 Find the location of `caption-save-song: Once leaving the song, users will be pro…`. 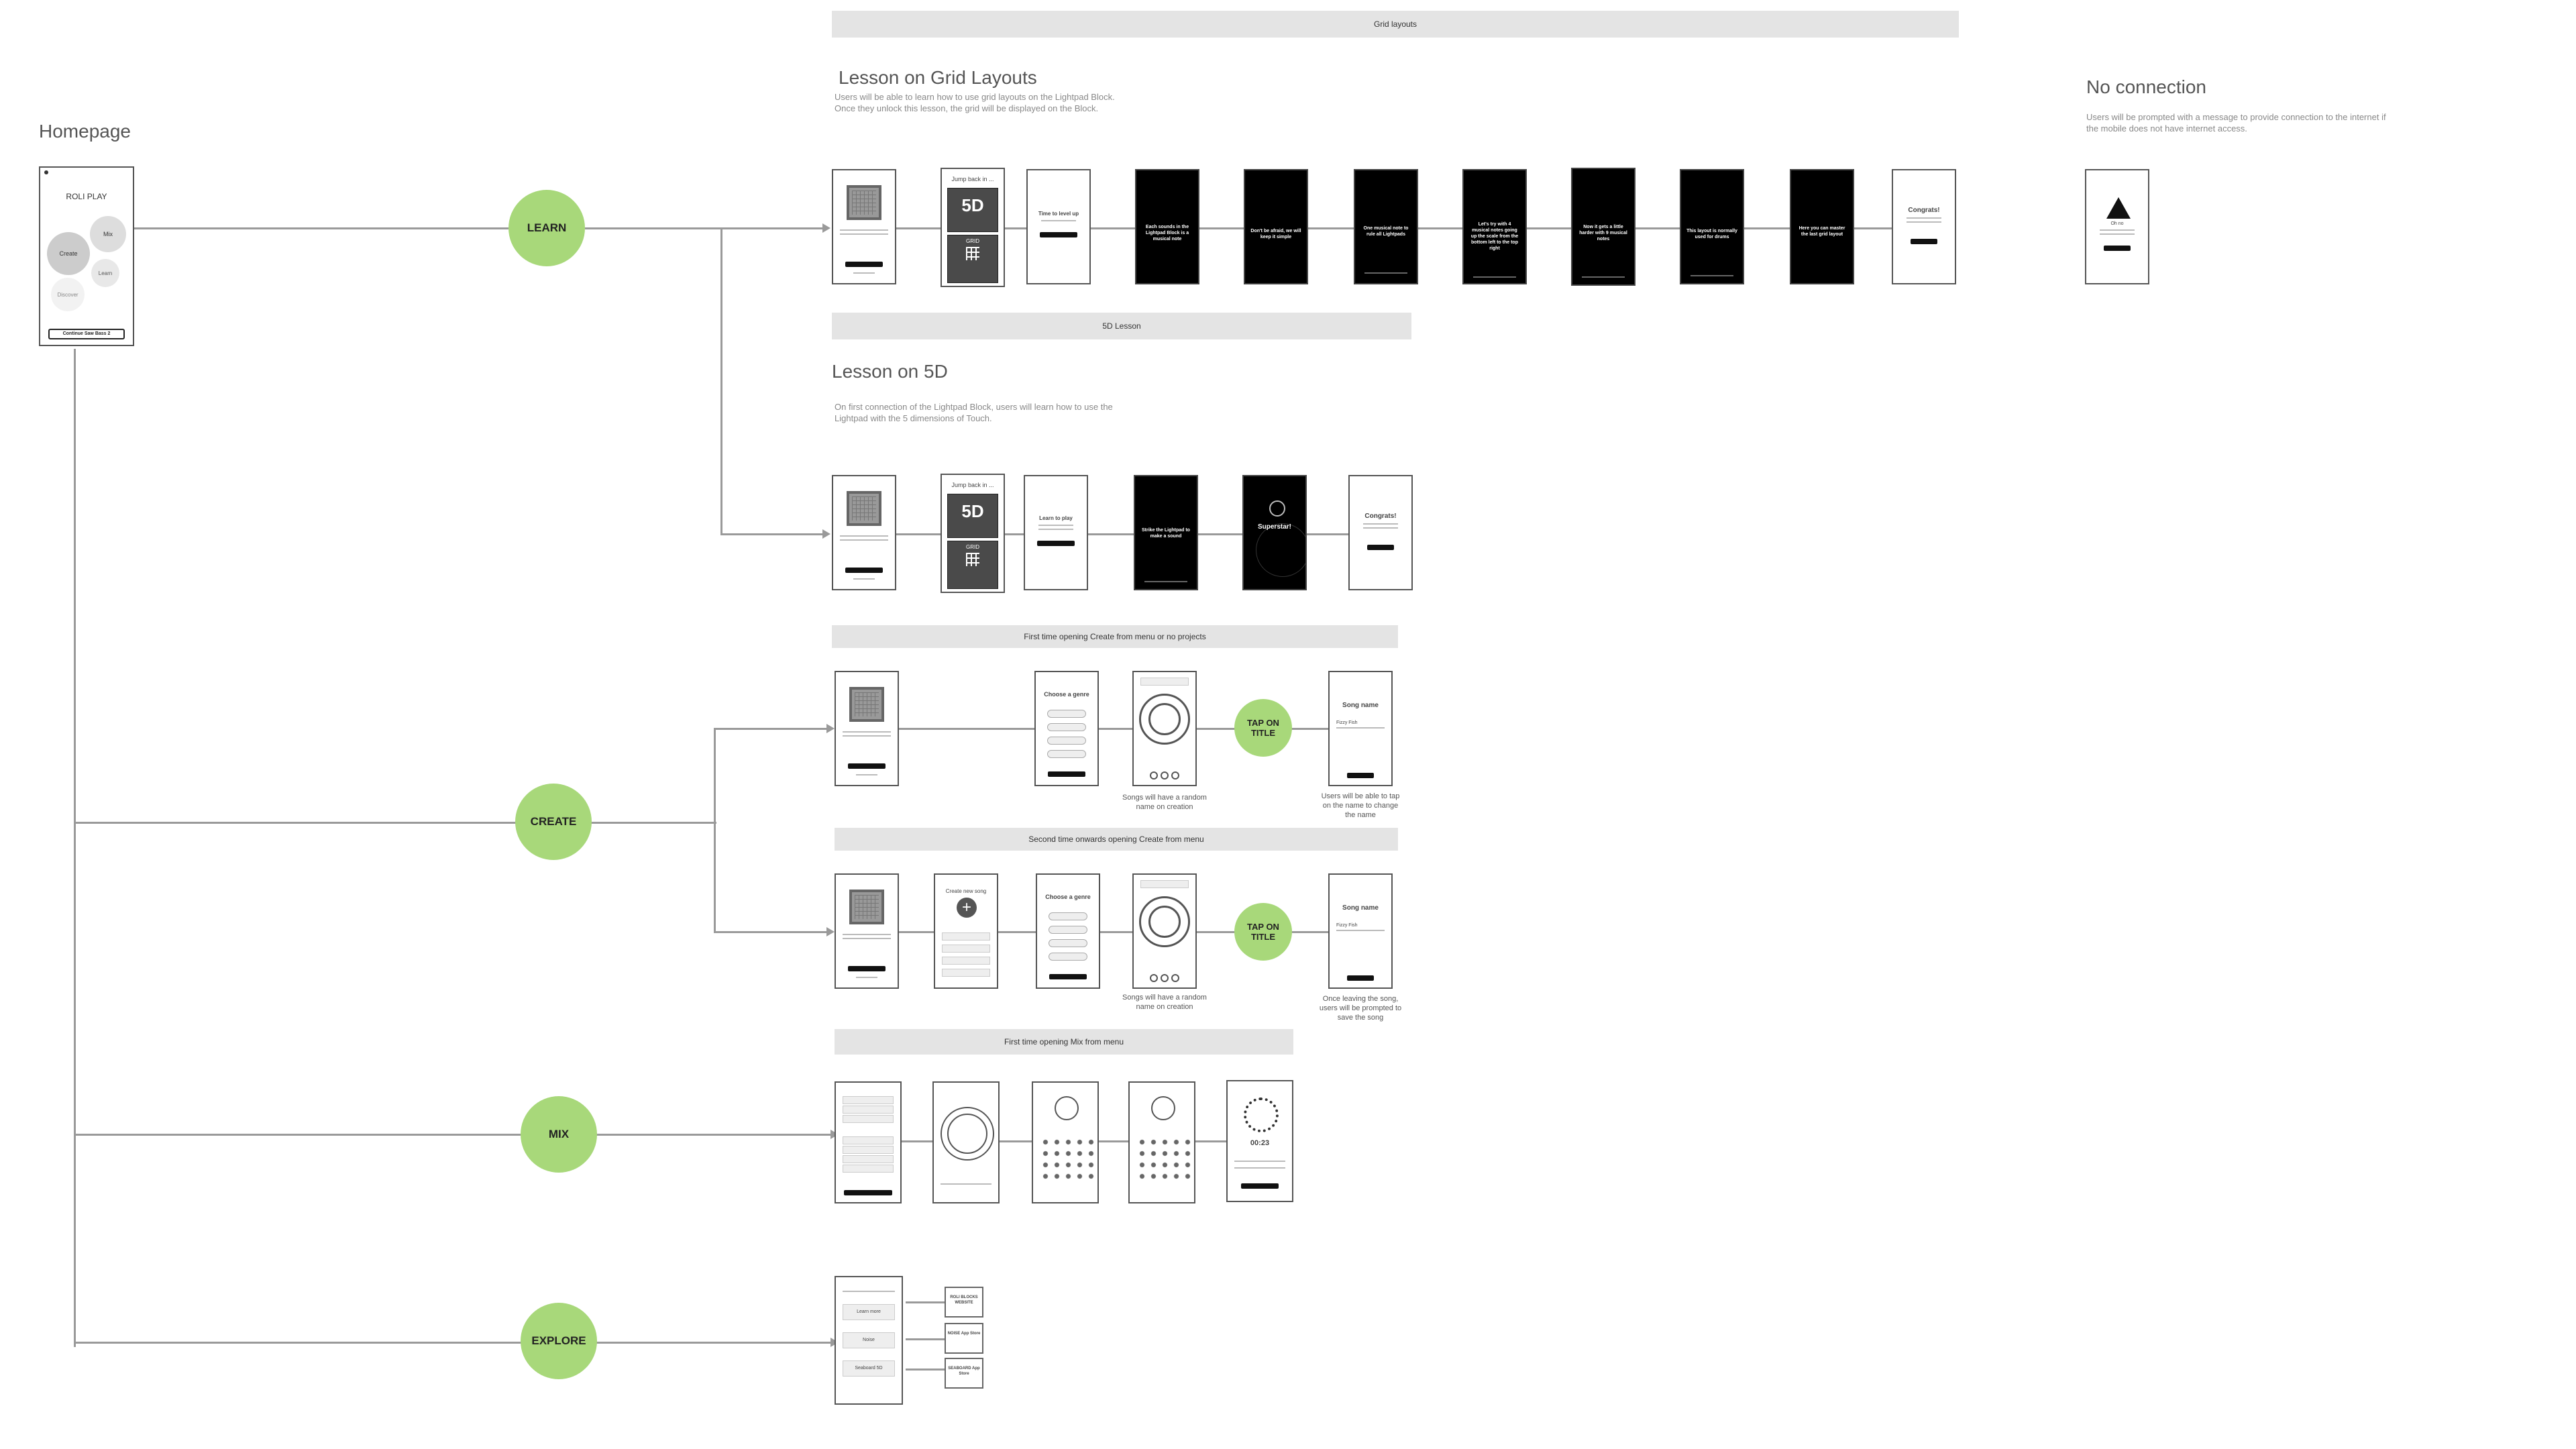

caption-save-song: Once leaving the song, users will be pro… is located at coordinates (1360, 1008).